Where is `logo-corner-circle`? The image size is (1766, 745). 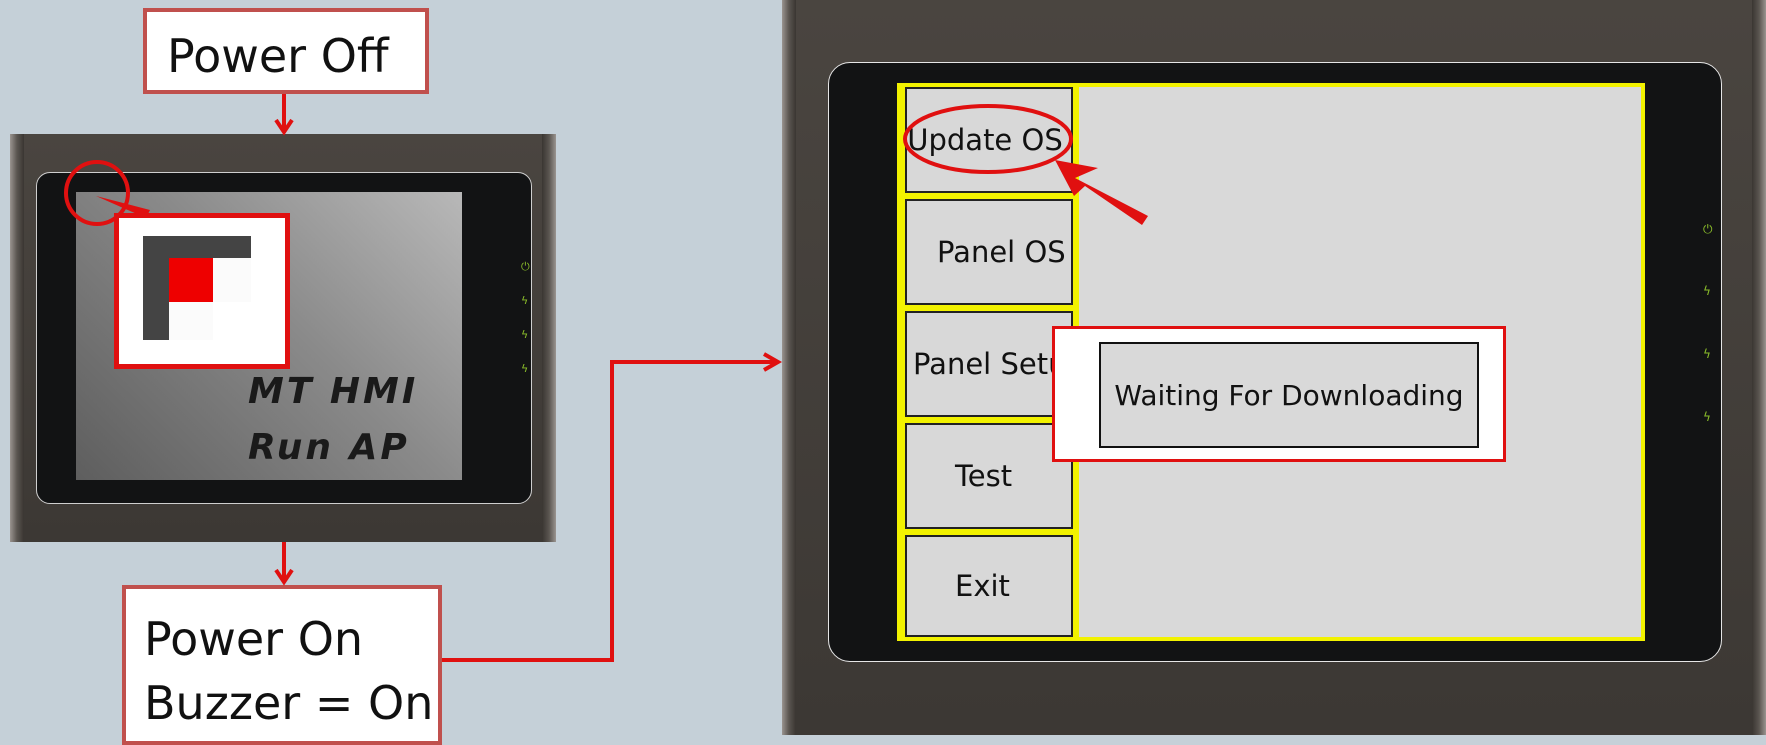 logo-corner-circle is located at coordinates (97, 193).